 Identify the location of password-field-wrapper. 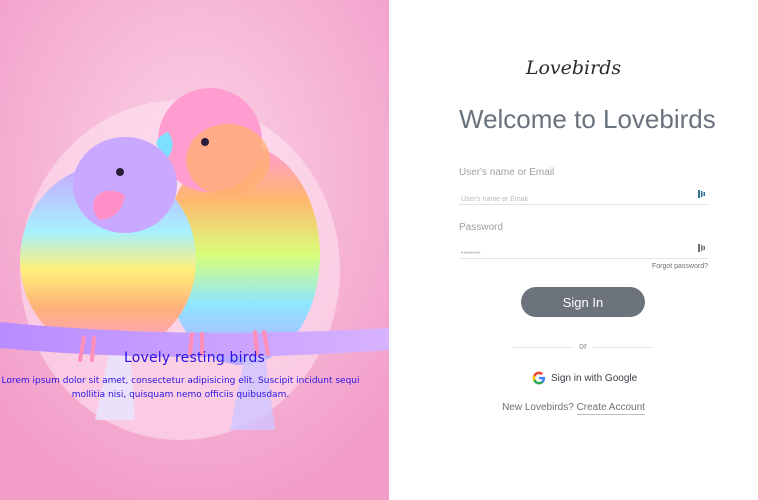
(583, 251).